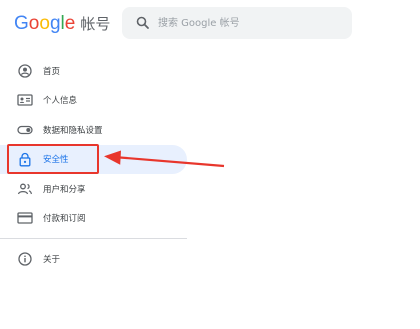  I want to click on toggle-icon, so click(25, 130).